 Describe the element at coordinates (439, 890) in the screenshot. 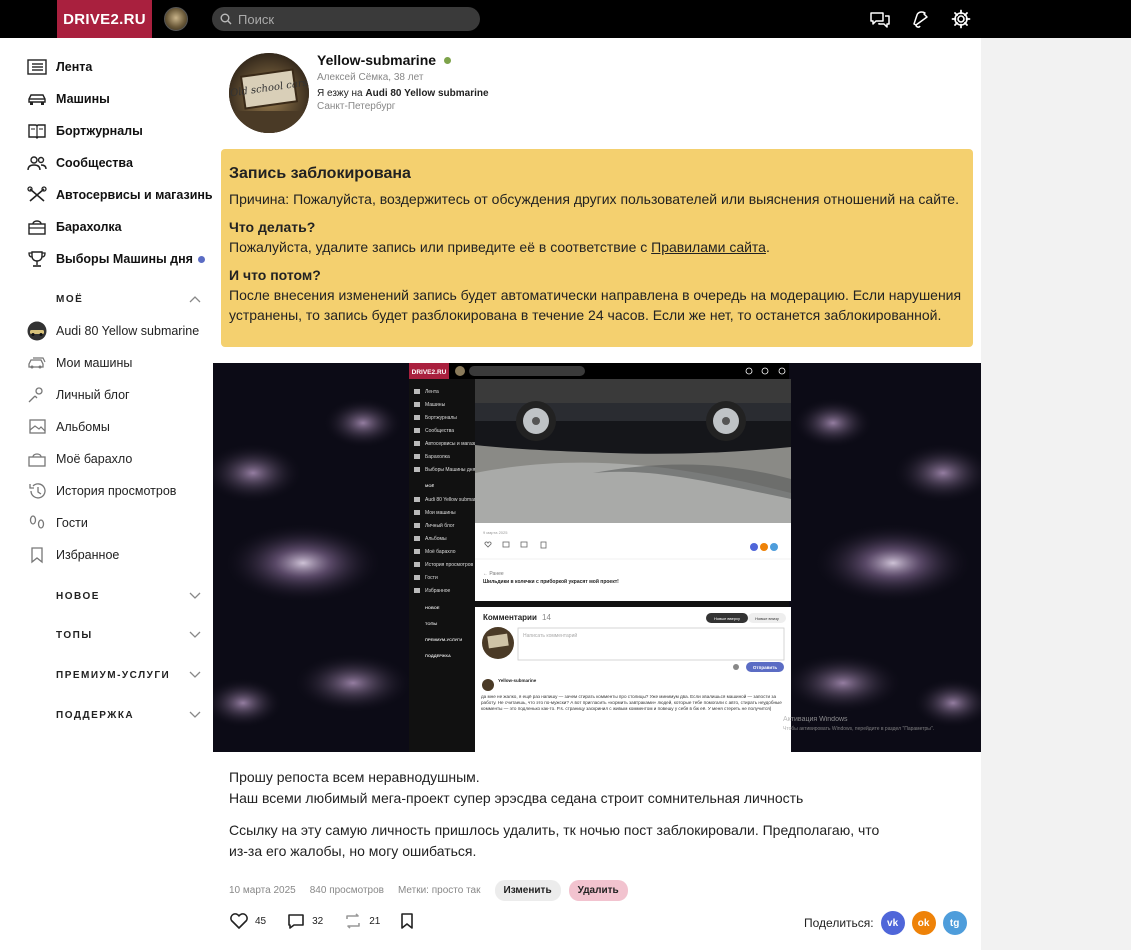

I see `post-tags: Метки: просто так` at that location.